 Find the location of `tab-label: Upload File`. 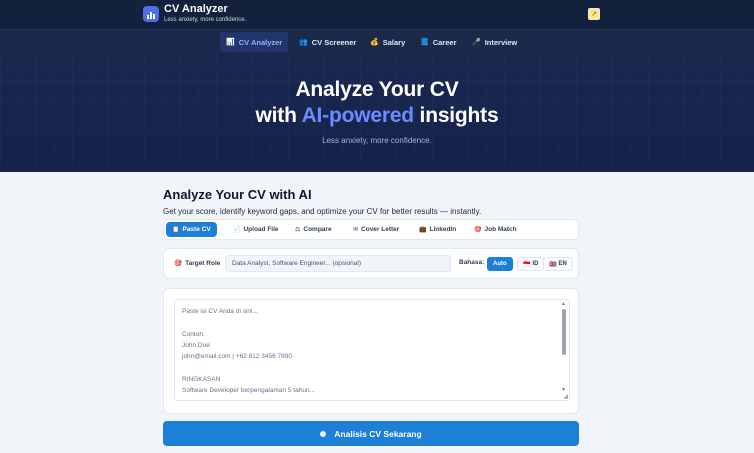

tab-label: Upload File is located at coordinates (261, 229).